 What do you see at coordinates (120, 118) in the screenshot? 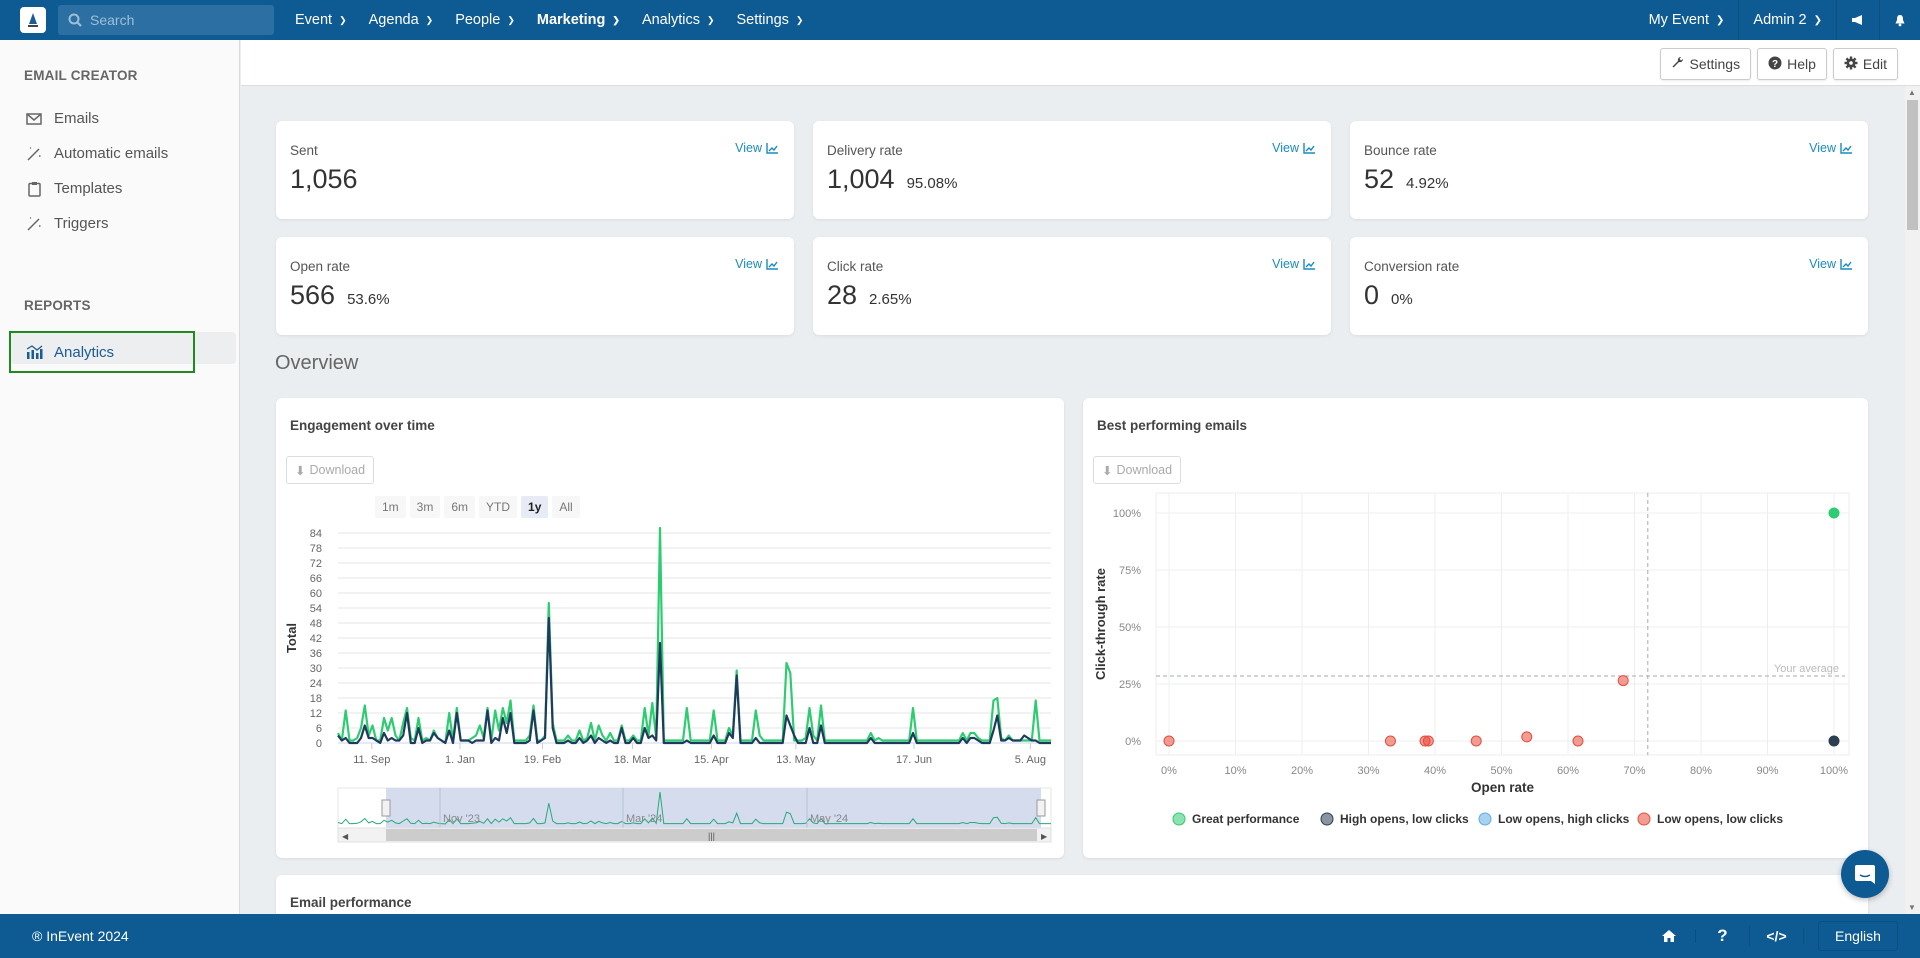
I see `sidebar-item-emails: Emails` at bounding box center [120, 118].